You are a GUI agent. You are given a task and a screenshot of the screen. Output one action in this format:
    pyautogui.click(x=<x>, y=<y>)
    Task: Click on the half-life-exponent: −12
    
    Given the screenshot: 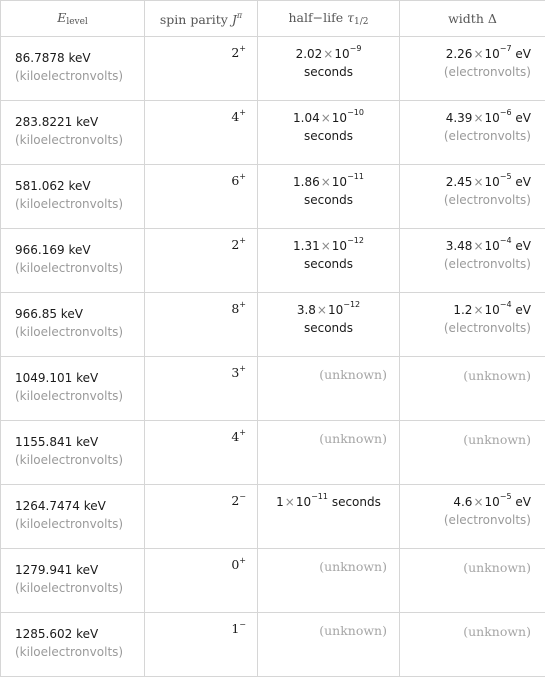 What is the action you would take?
    pyautogui.click(x=351, y=304)
    